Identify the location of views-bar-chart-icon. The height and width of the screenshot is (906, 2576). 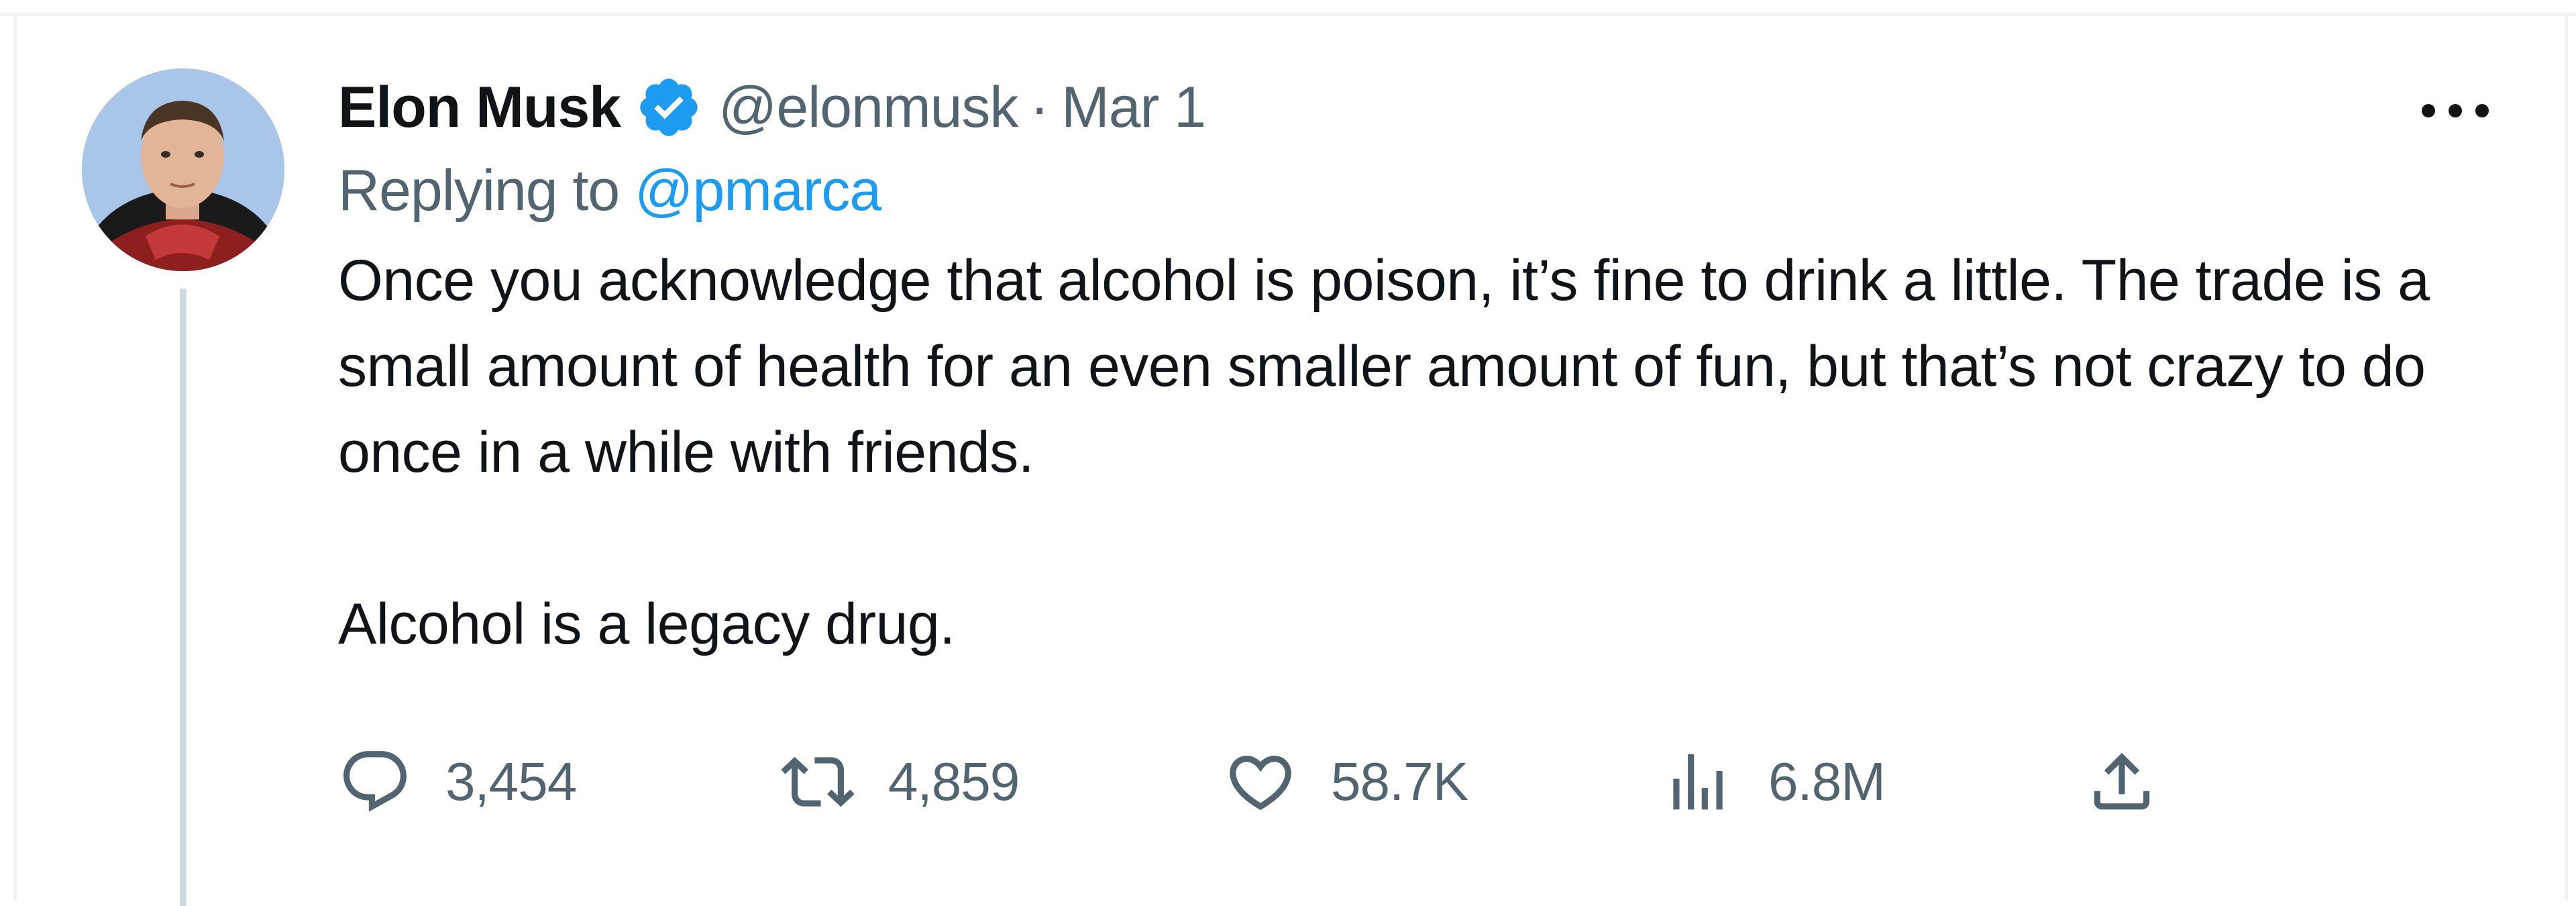
(1698, 782).